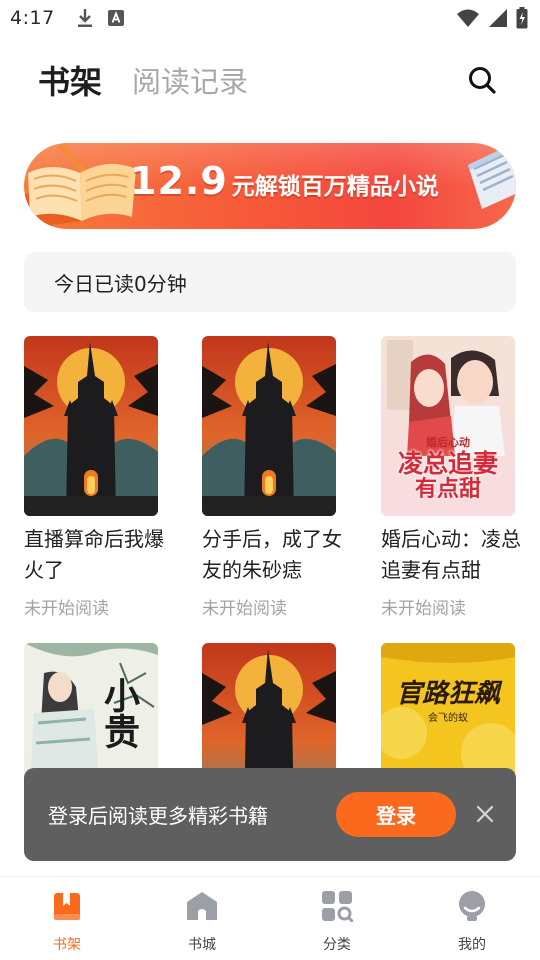  What do you see at coordinates (115, 18) in the screenshot?
I see `app-notification-icon` at bounding box center [115, 18].